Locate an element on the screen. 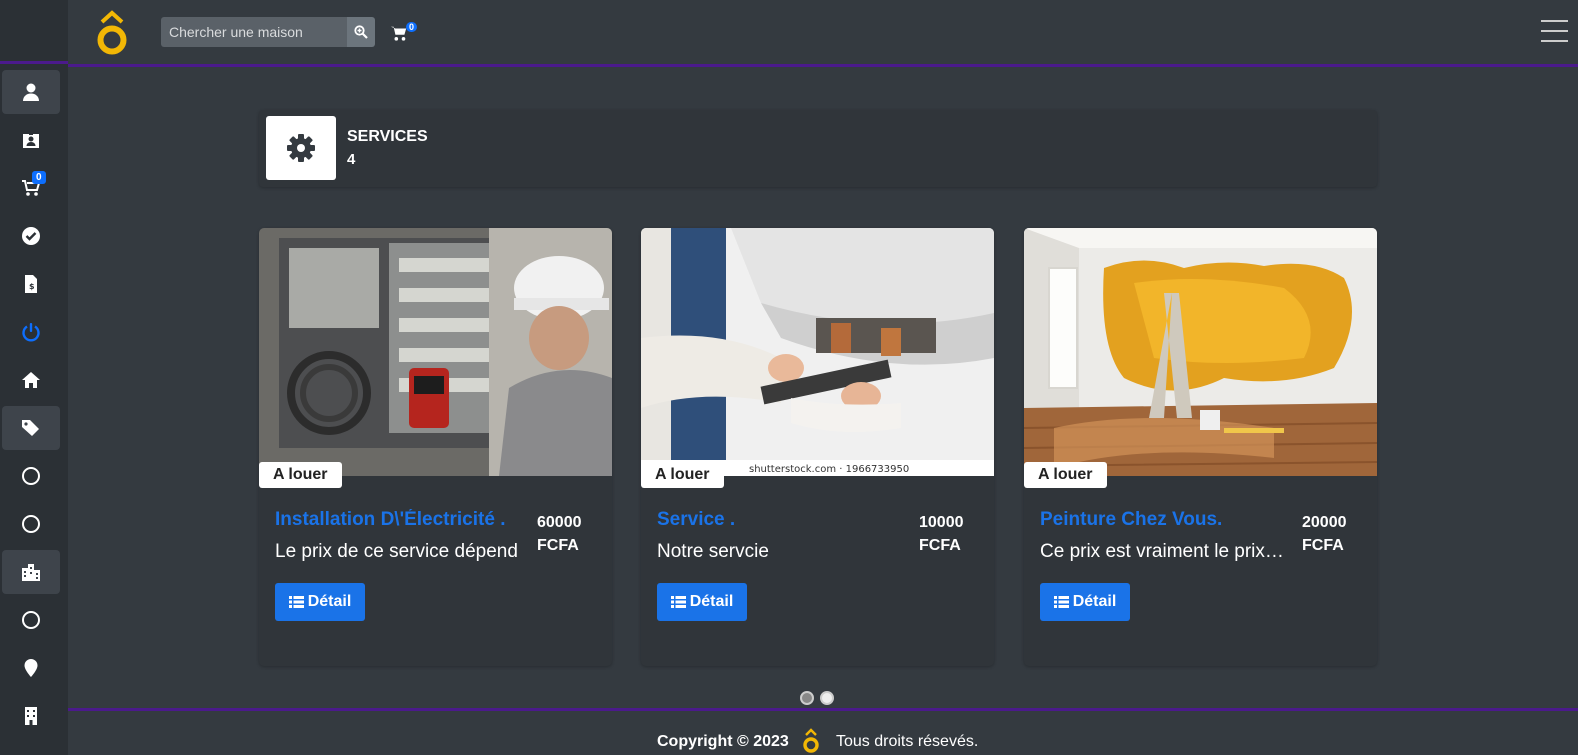 This screenshot has height=755, width=1578. footer-copyright: Copyright © 2023 is located at coordinates (723, 741).